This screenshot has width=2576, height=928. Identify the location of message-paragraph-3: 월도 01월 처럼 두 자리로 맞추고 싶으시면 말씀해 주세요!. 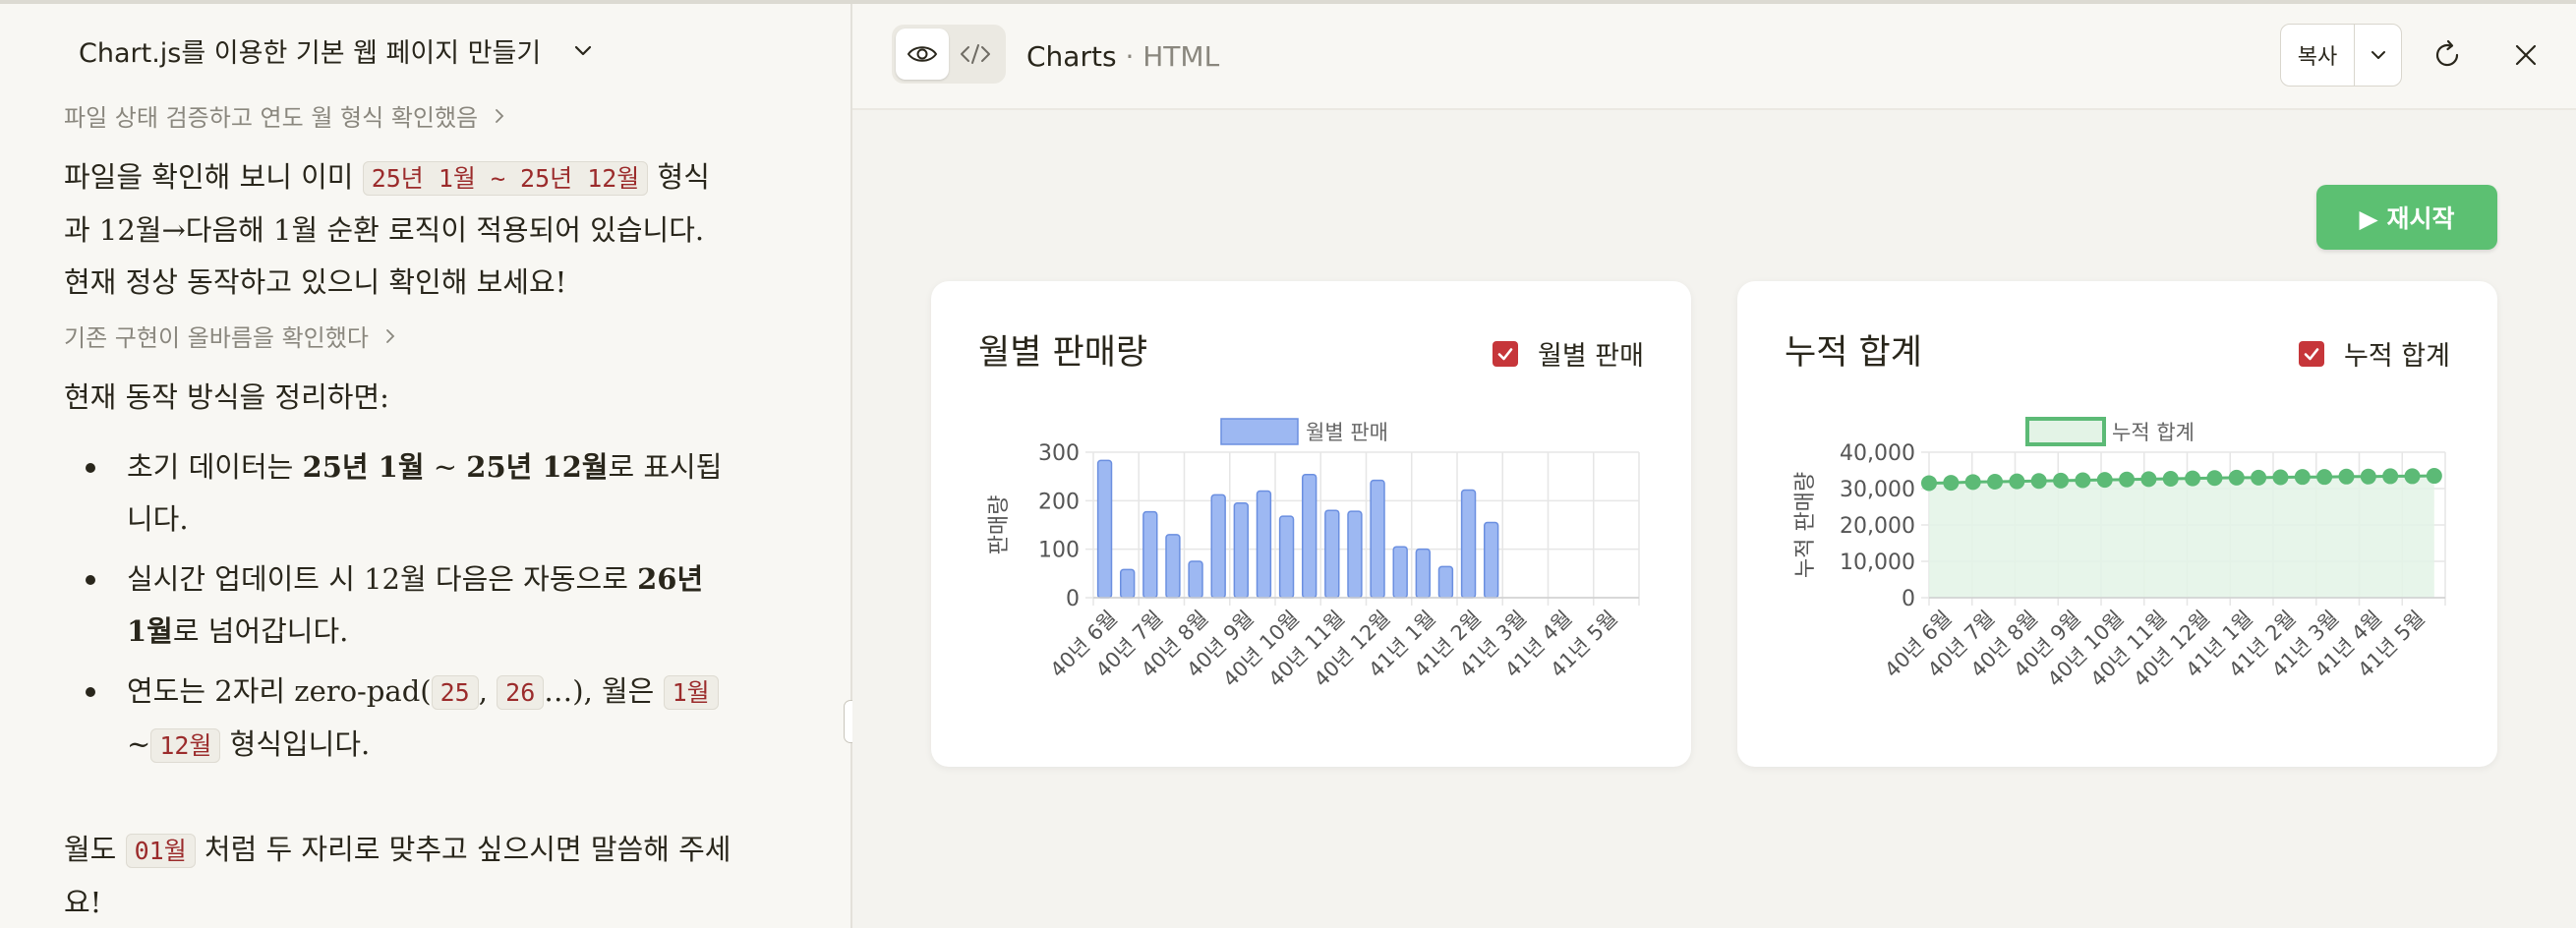
(398, 876).